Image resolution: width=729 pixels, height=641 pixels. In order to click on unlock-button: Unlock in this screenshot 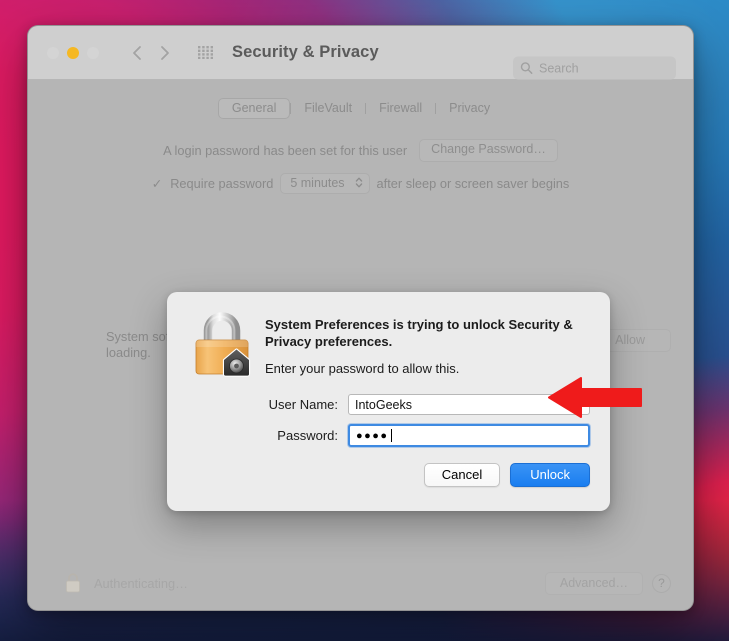, I will do `click(550, 475)`.